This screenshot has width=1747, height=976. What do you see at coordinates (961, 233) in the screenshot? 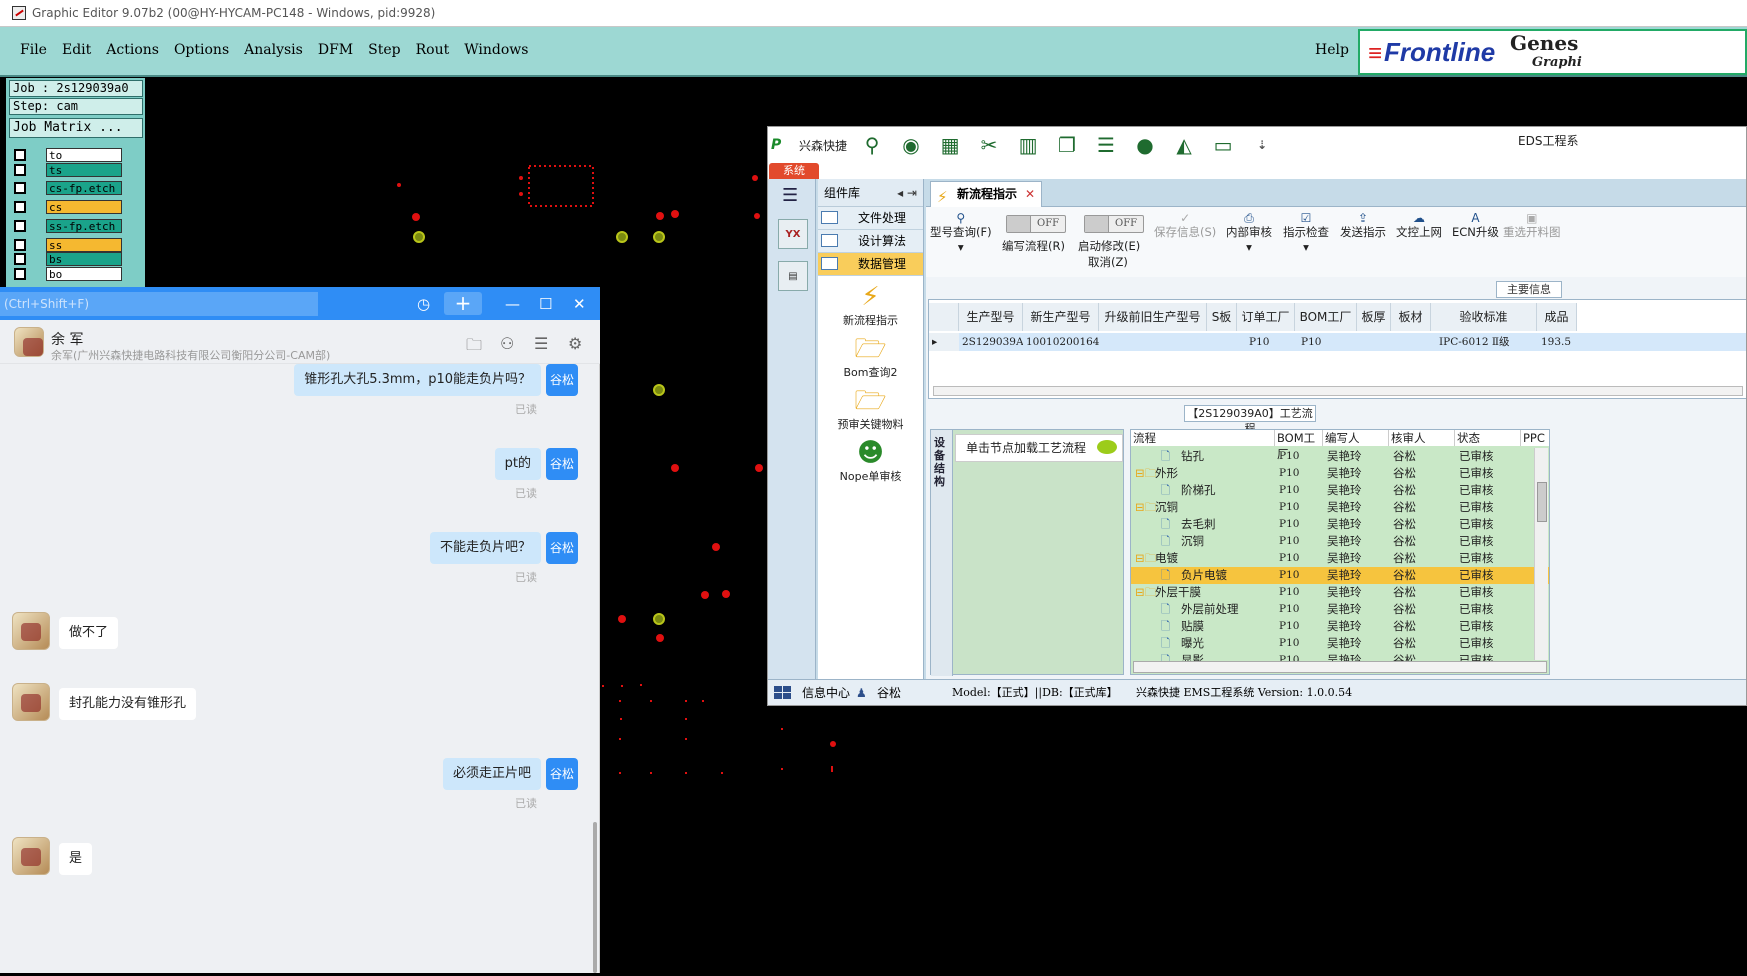
I see `query-button: ⚲ 型号查询(F) ▾` at bounding box center [961, 233].